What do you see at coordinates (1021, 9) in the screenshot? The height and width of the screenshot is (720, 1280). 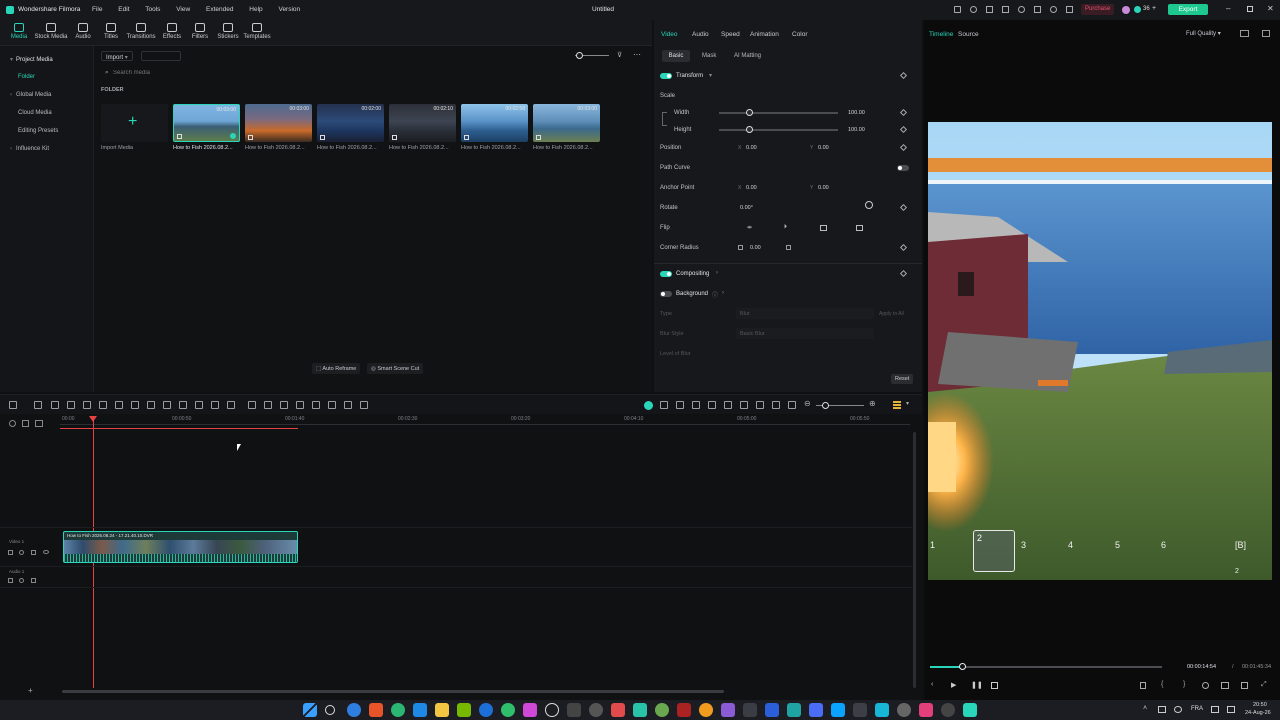 I see `notification-icon` at bounding box center [1021, 9].